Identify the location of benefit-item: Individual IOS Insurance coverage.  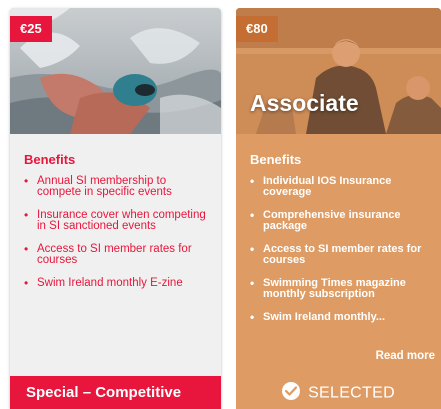
(342, 187).